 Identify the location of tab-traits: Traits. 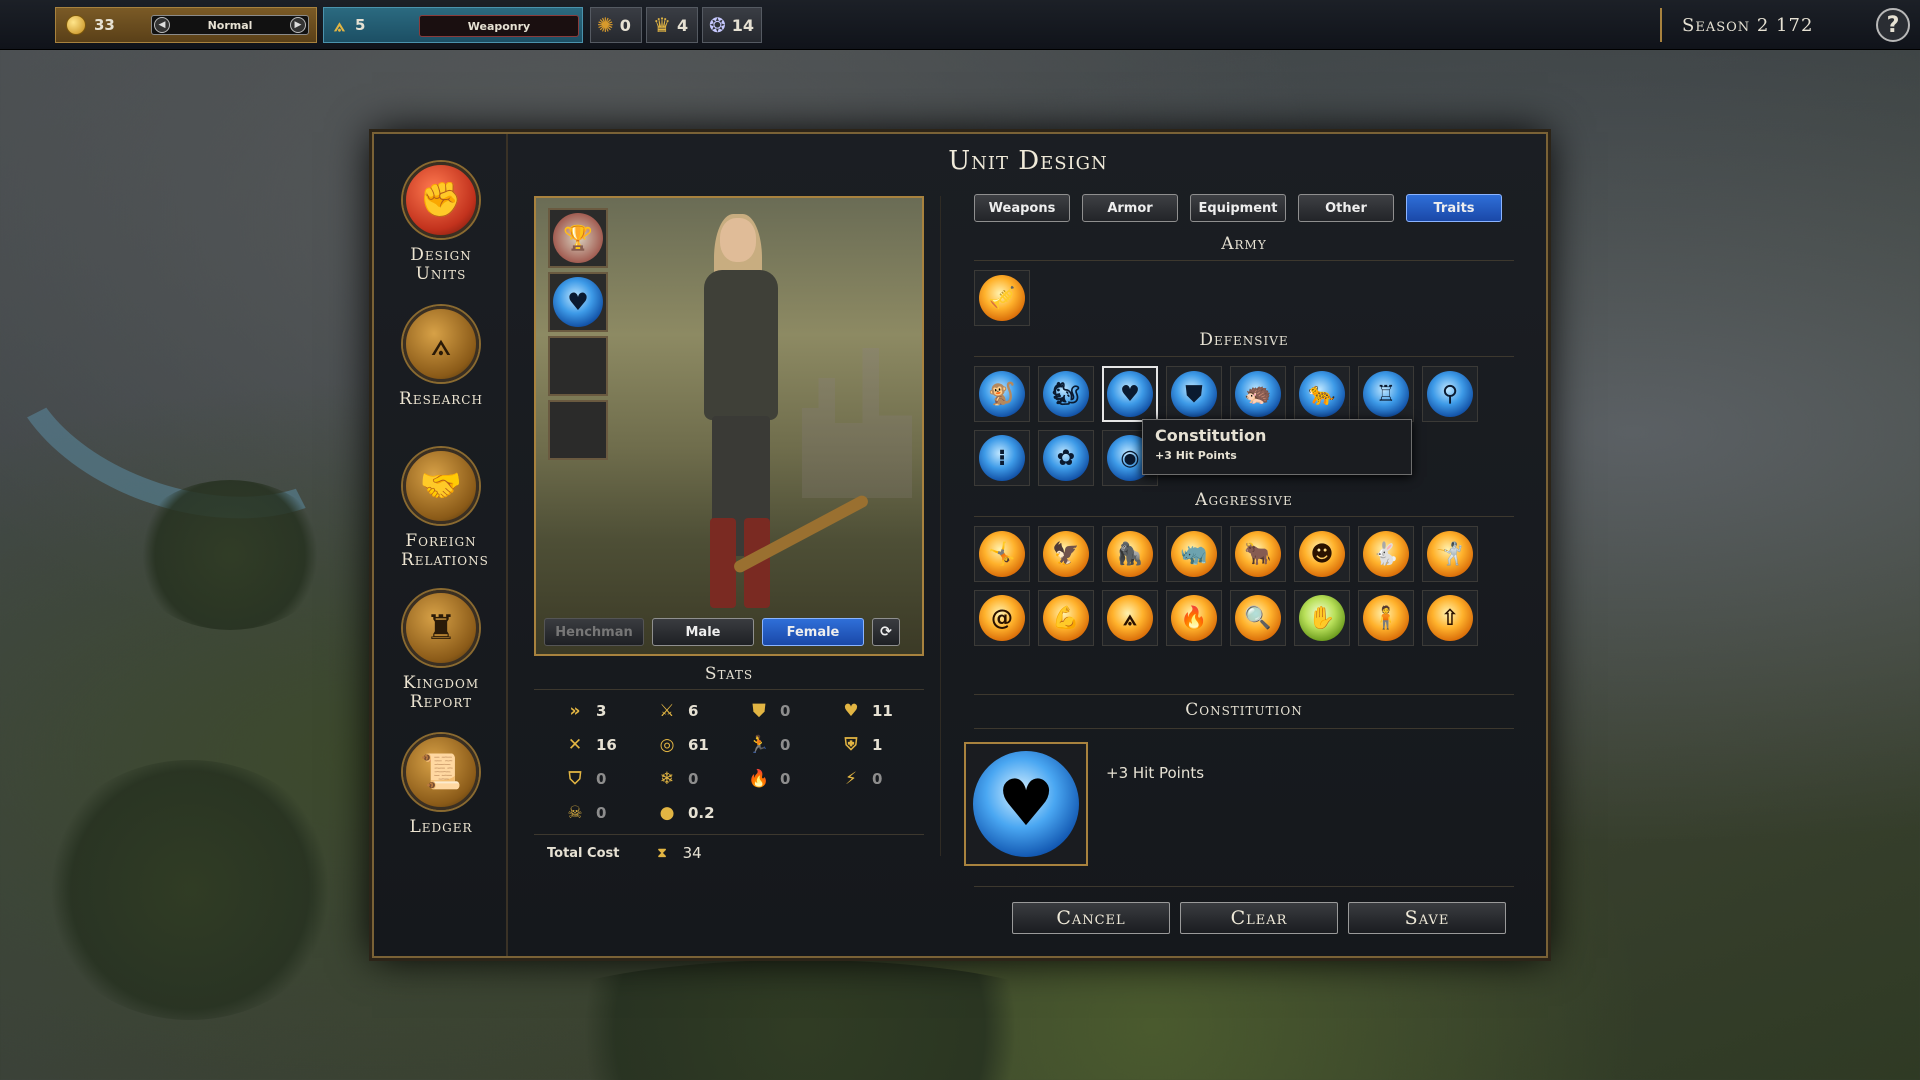
(1454, 208).